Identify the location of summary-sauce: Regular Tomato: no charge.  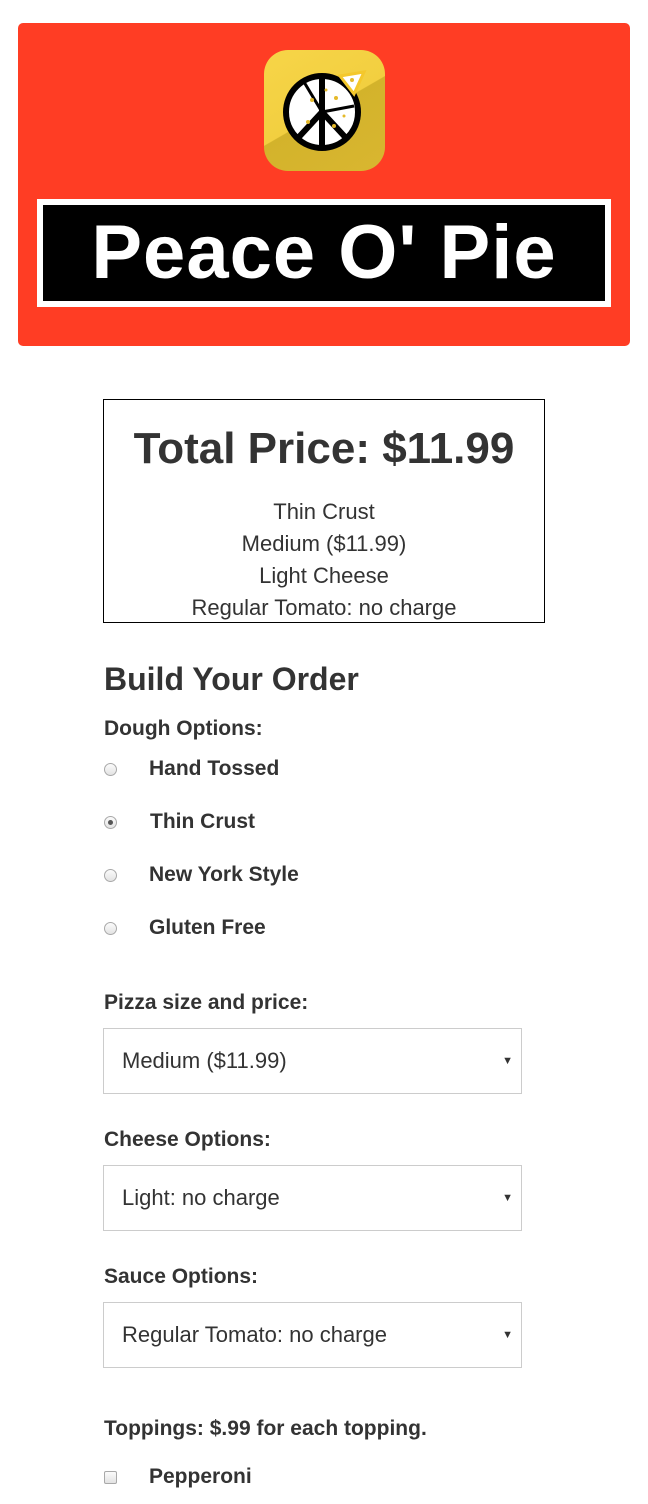
(324, 607).